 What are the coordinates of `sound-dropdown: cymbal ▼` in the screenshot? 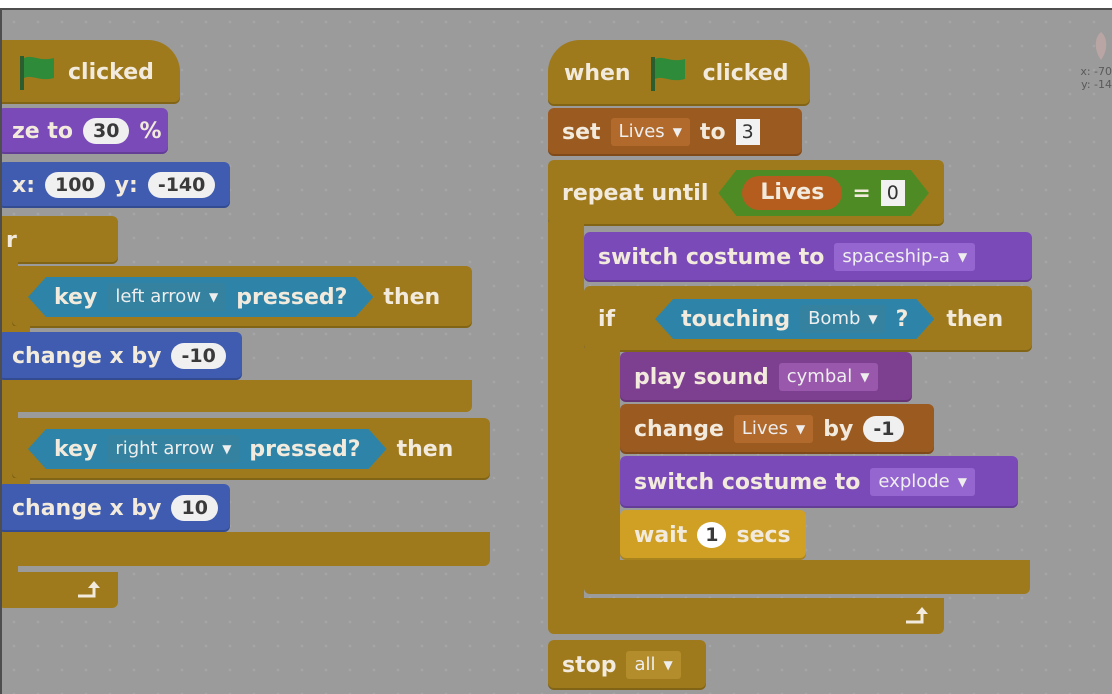 It's located at (828, 377).